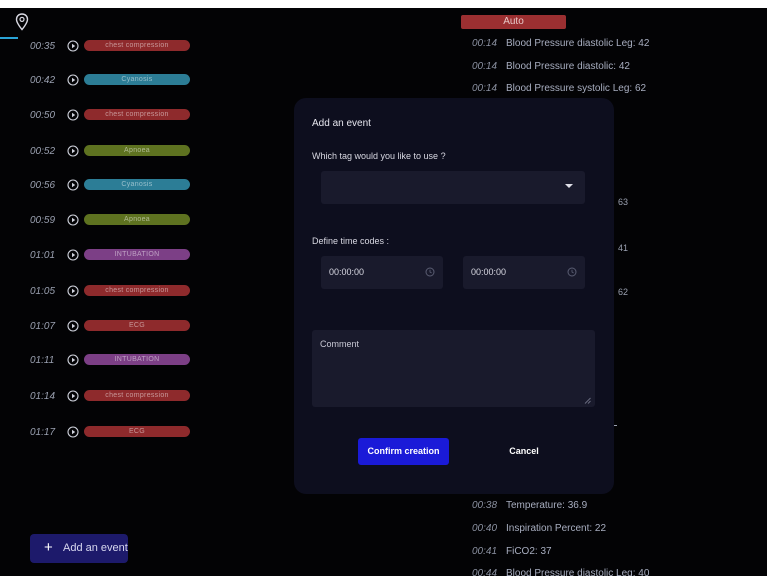  I want to click on event-time: 00:52, so click(43, 151).